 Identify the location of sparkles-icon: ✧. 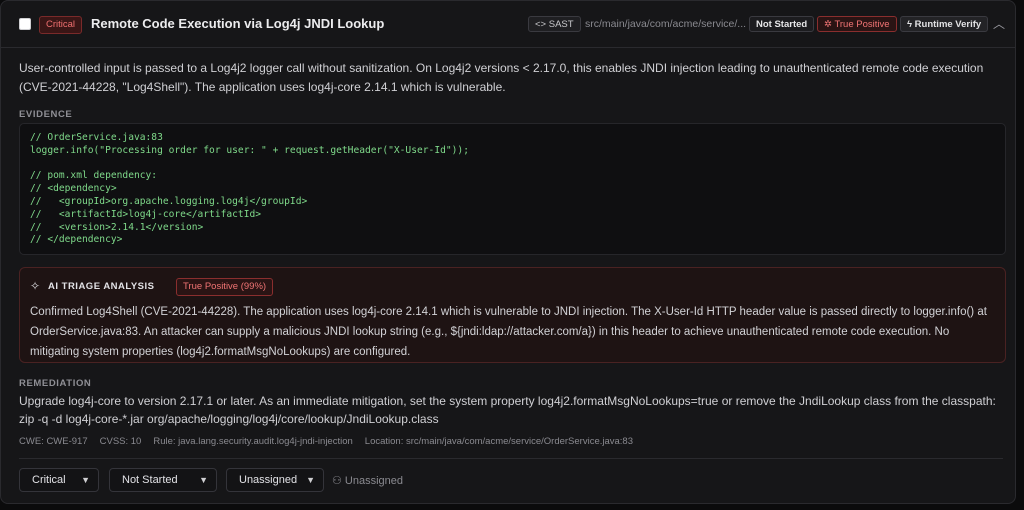
(35, 286).